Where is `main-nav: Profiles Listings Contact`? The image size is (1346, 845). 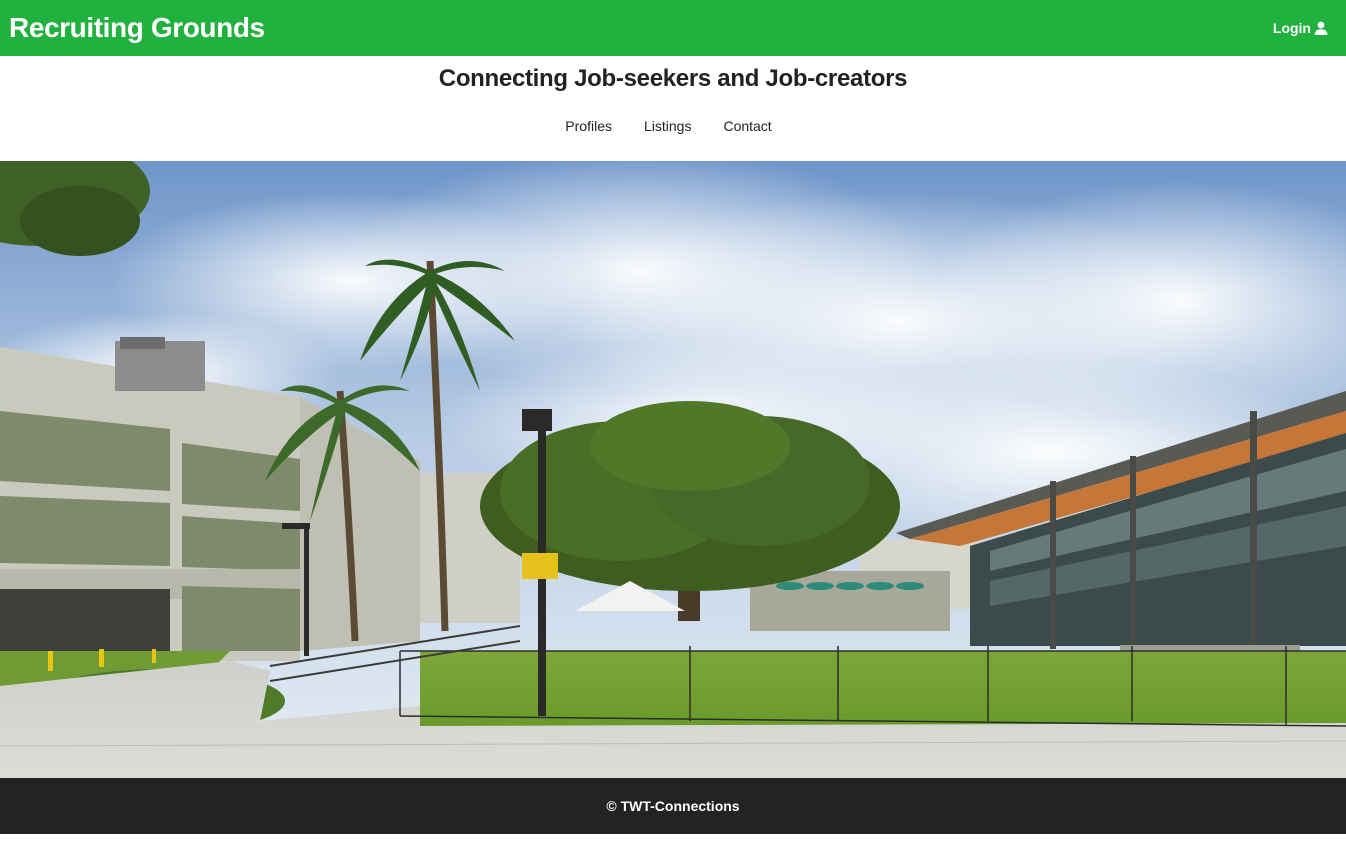 main-nav: Profiles Listings Contact is located at coordinates (673, 126).